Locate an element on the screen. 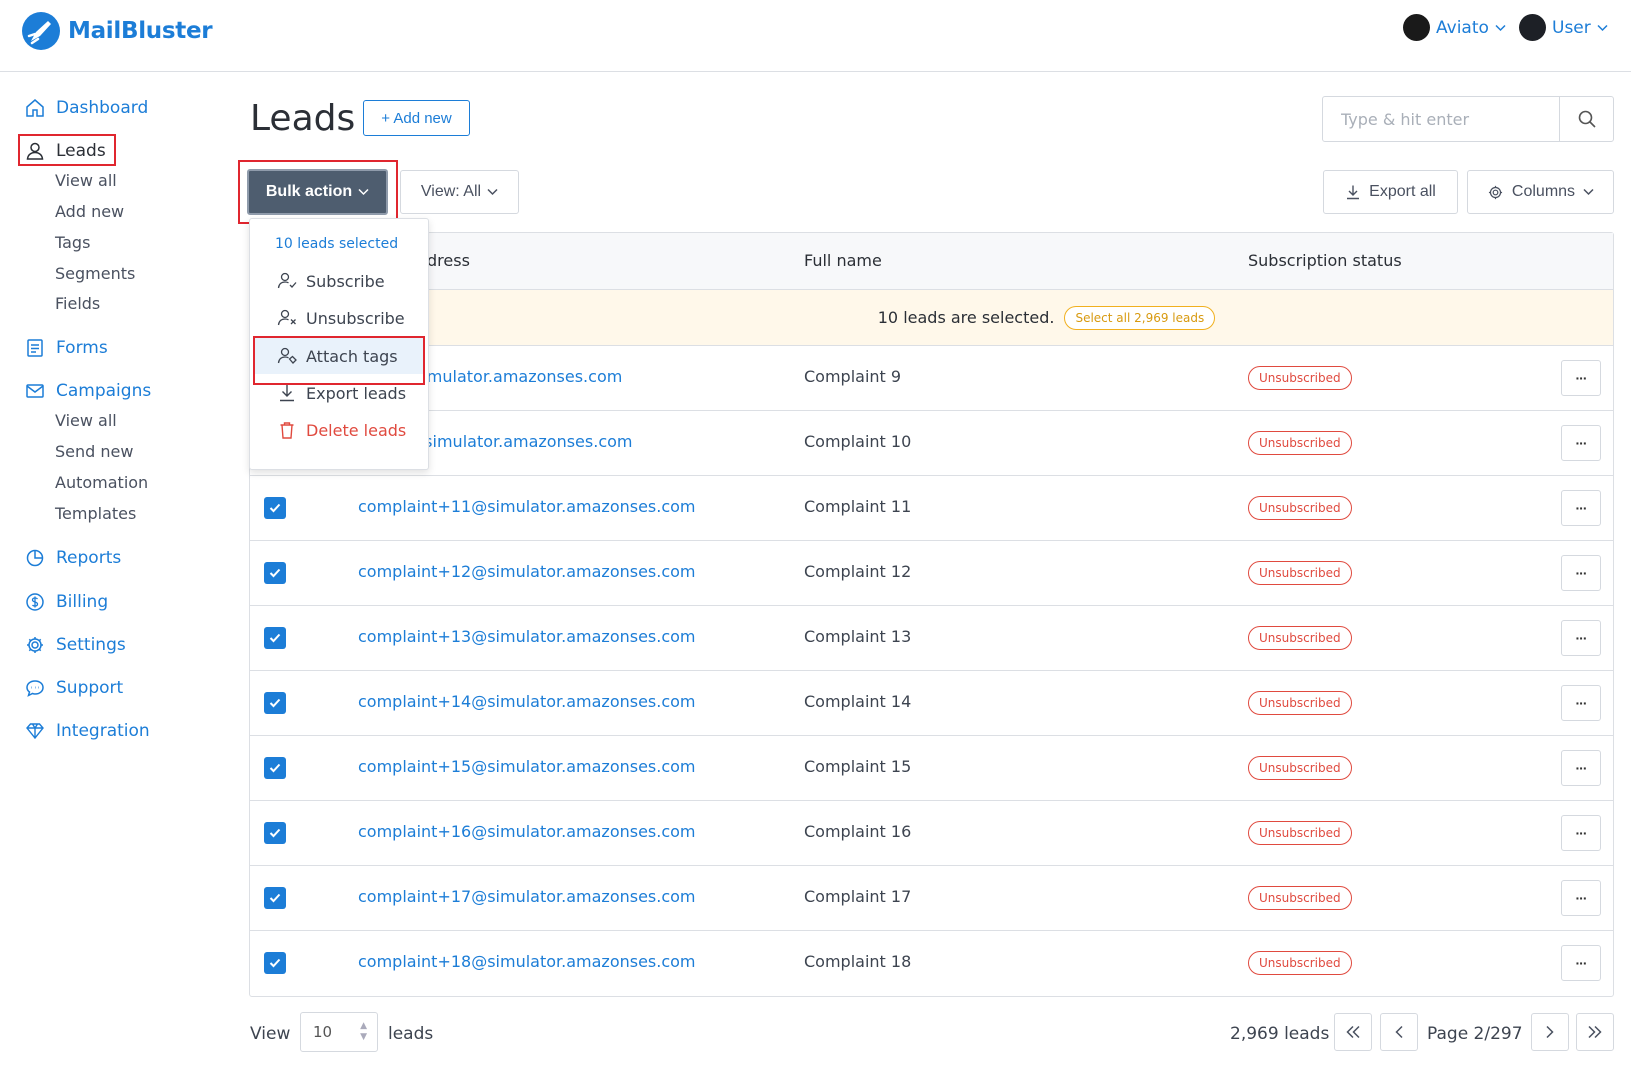 This screenshot has width=1631, height=1066. org-switcher: Aviato is located at coordinates (1454, 27).